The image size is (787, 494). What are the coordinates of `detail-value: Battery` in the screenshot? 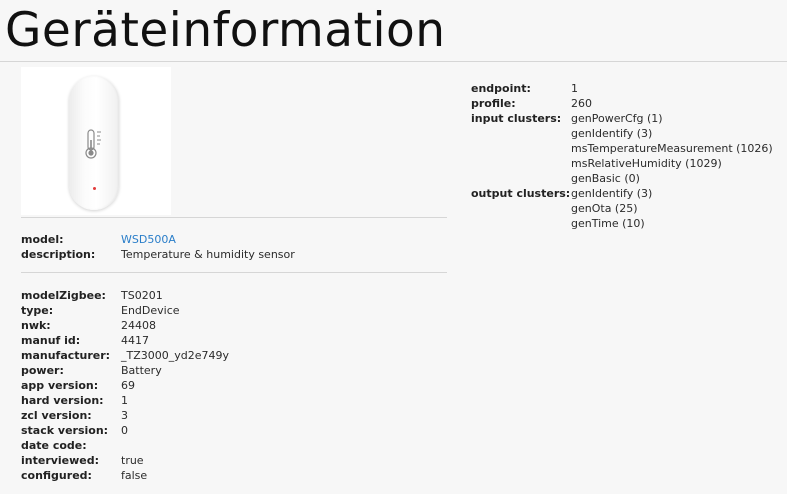 It's located at (141, 370).